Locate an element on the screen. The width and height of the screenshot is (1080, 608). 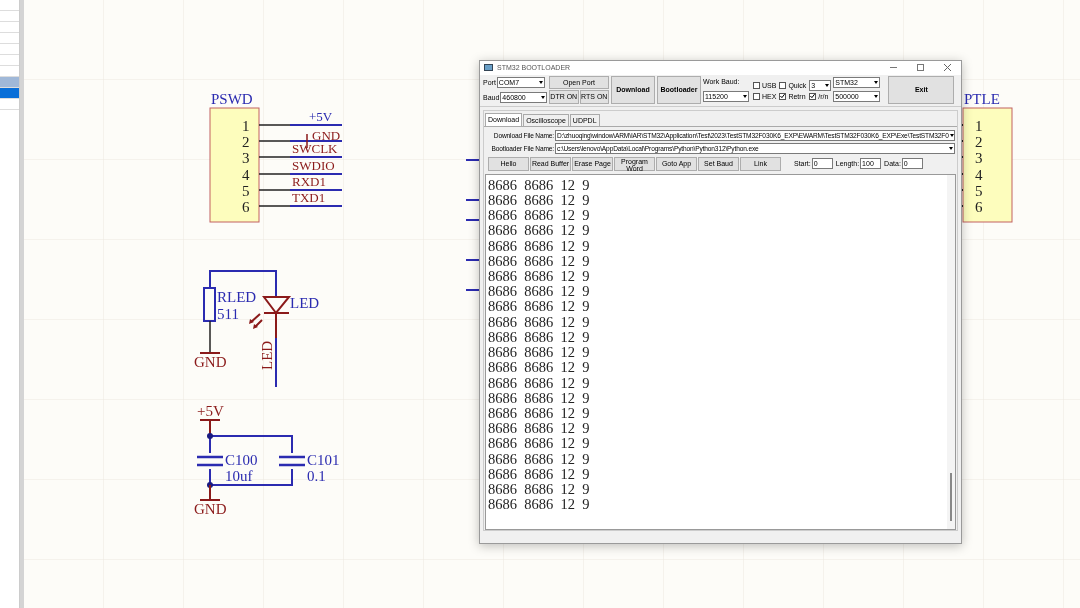
net-label: LED is located at coordinates (267, 355).